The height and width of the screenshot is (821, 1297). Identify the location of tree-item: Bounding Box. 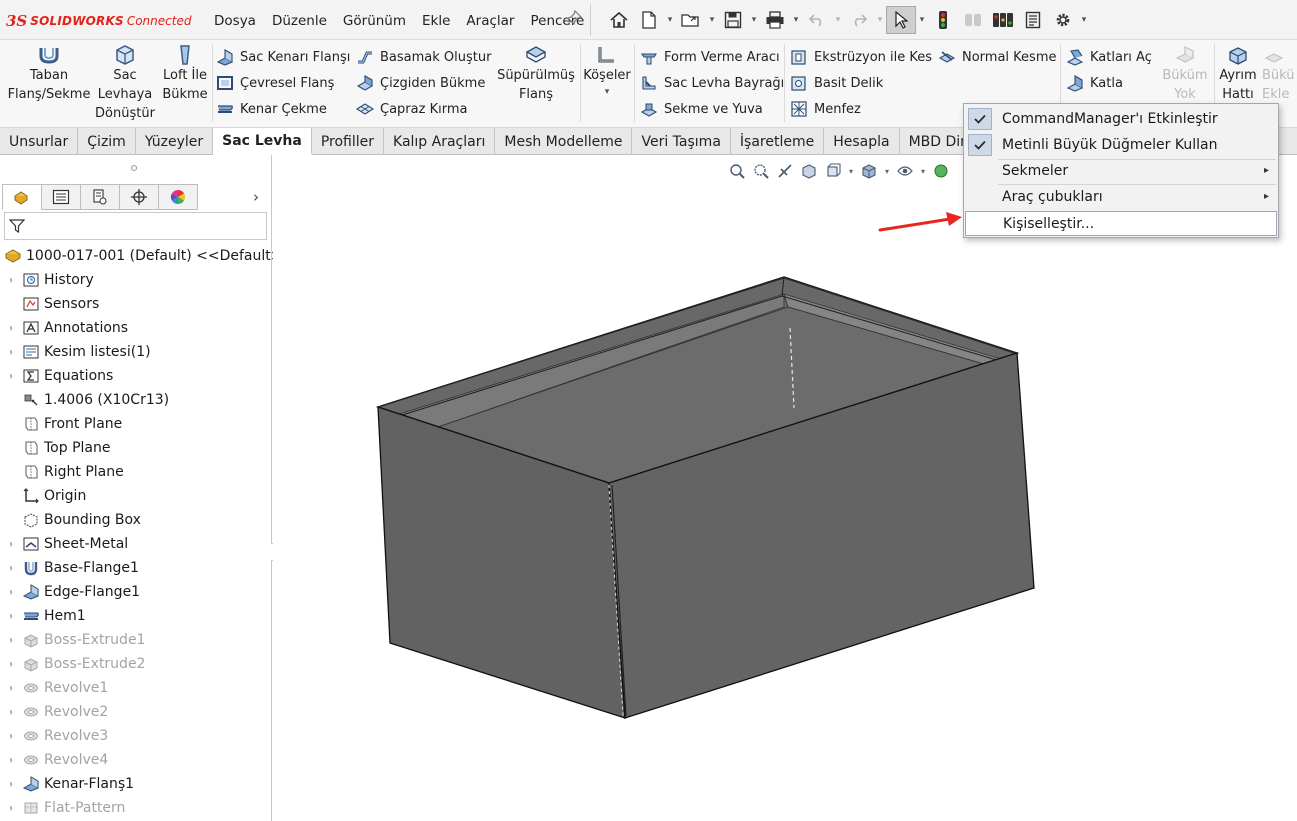
(136, 520).